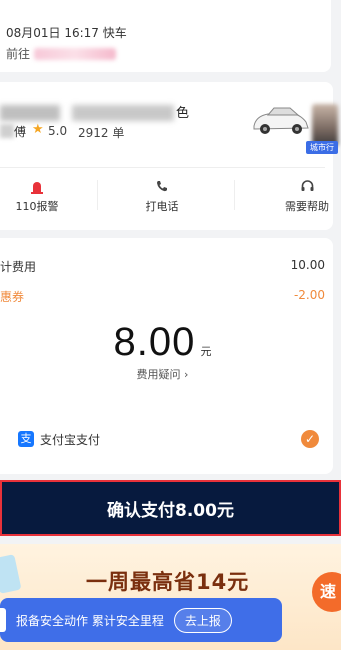 The height and width of the screenshot is (650, 341). I want to click on total-amount: 8.00 元, so click(166, 342).